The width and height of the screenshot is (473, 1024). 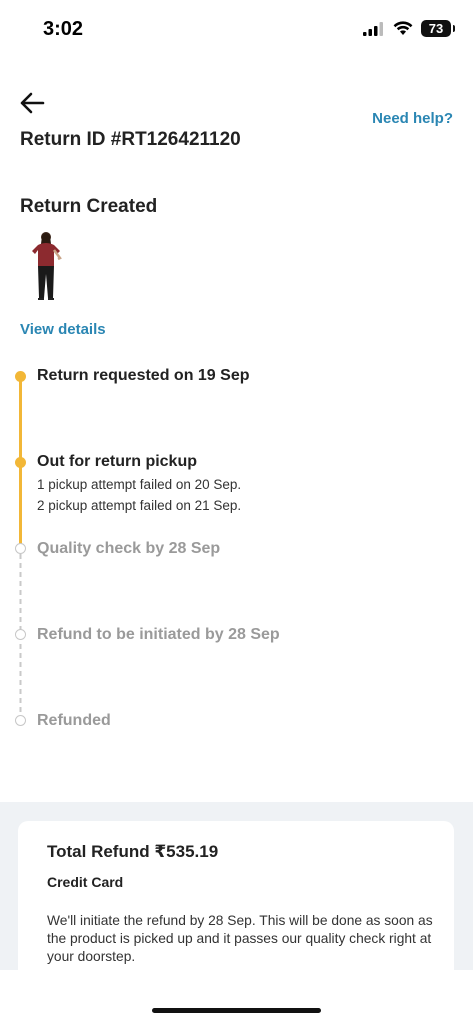 What do you see at coordinates (117, 461) in the screenshot?
I see `timeline-step-pickup: Out for return pickup` at bounding box center [117, 461].